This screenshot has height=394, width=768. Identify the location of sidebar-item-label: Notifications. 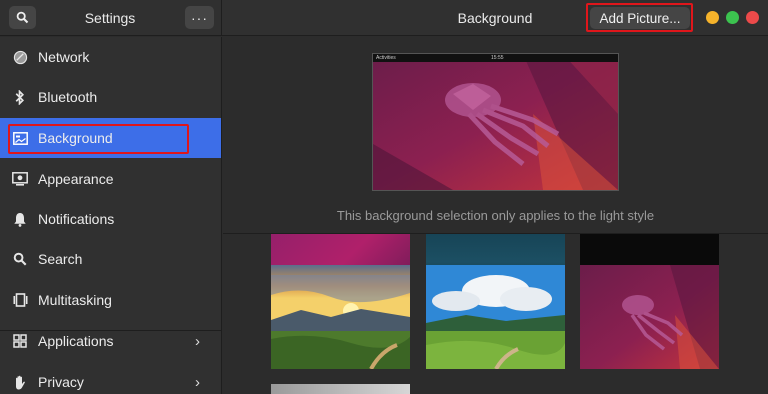
(76, 219).